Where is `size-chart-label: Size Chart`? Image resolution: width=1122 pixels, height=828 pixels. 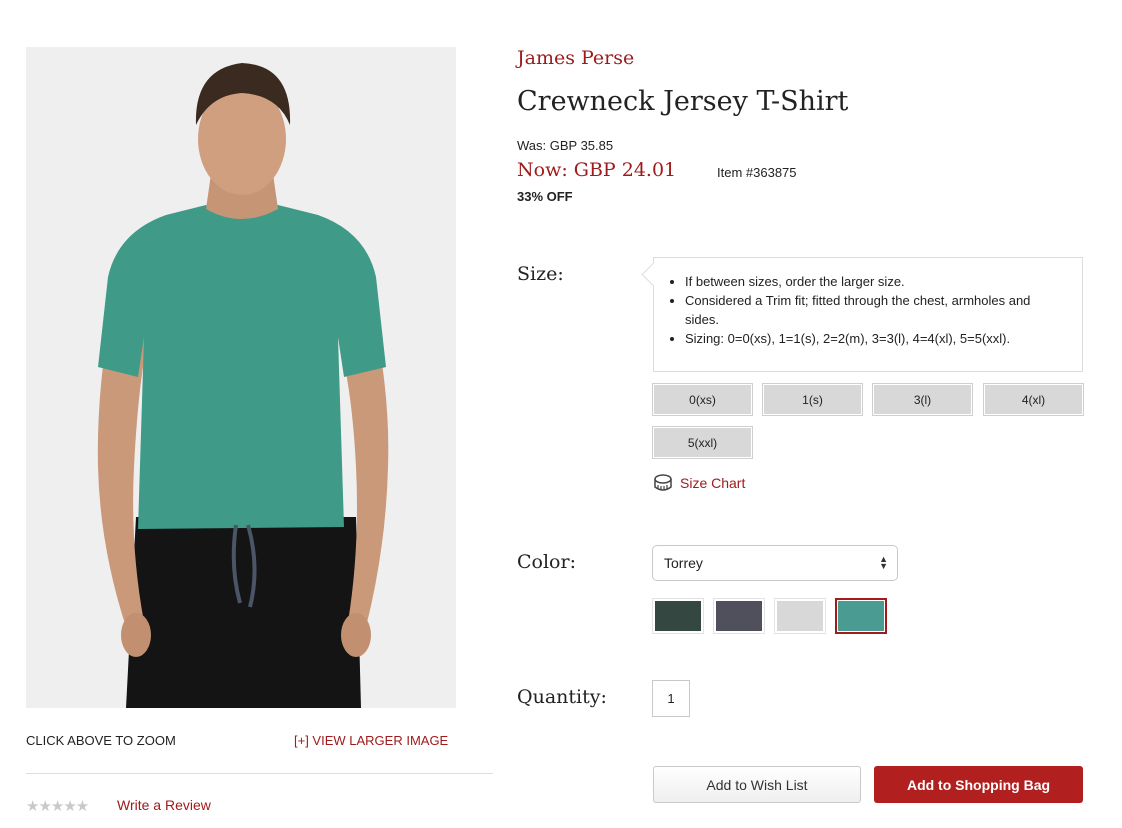 size-chart-label: Size Chart is located at coordinates (713, 483).